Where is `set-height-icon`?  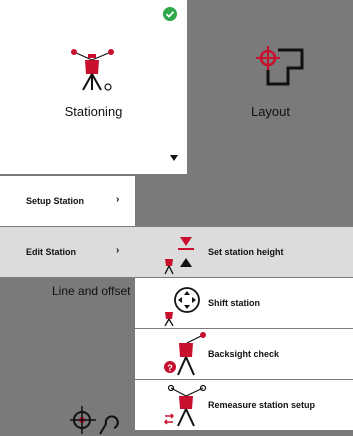
set-height-icon is located at coordinates (179, 256).